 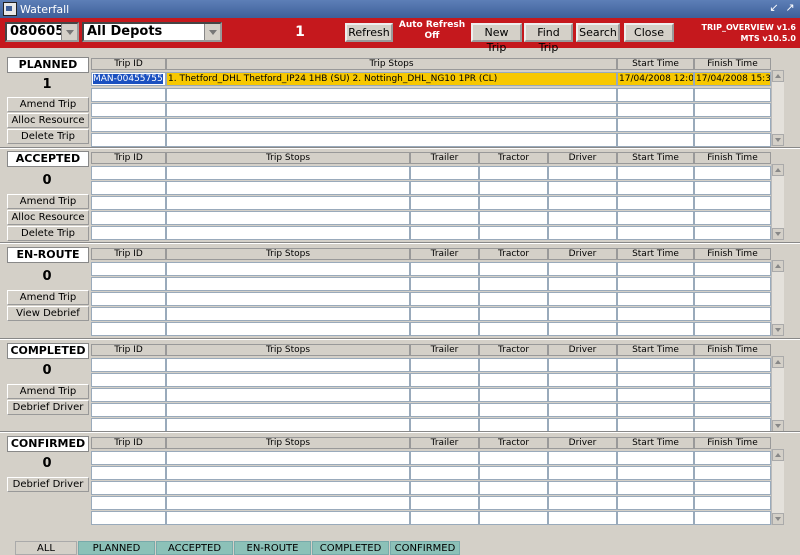 What do you see at coordinates (128, 64) in the screenshot?
I see `col-trip-id: Trip ID` at bounding box center [128, 64].